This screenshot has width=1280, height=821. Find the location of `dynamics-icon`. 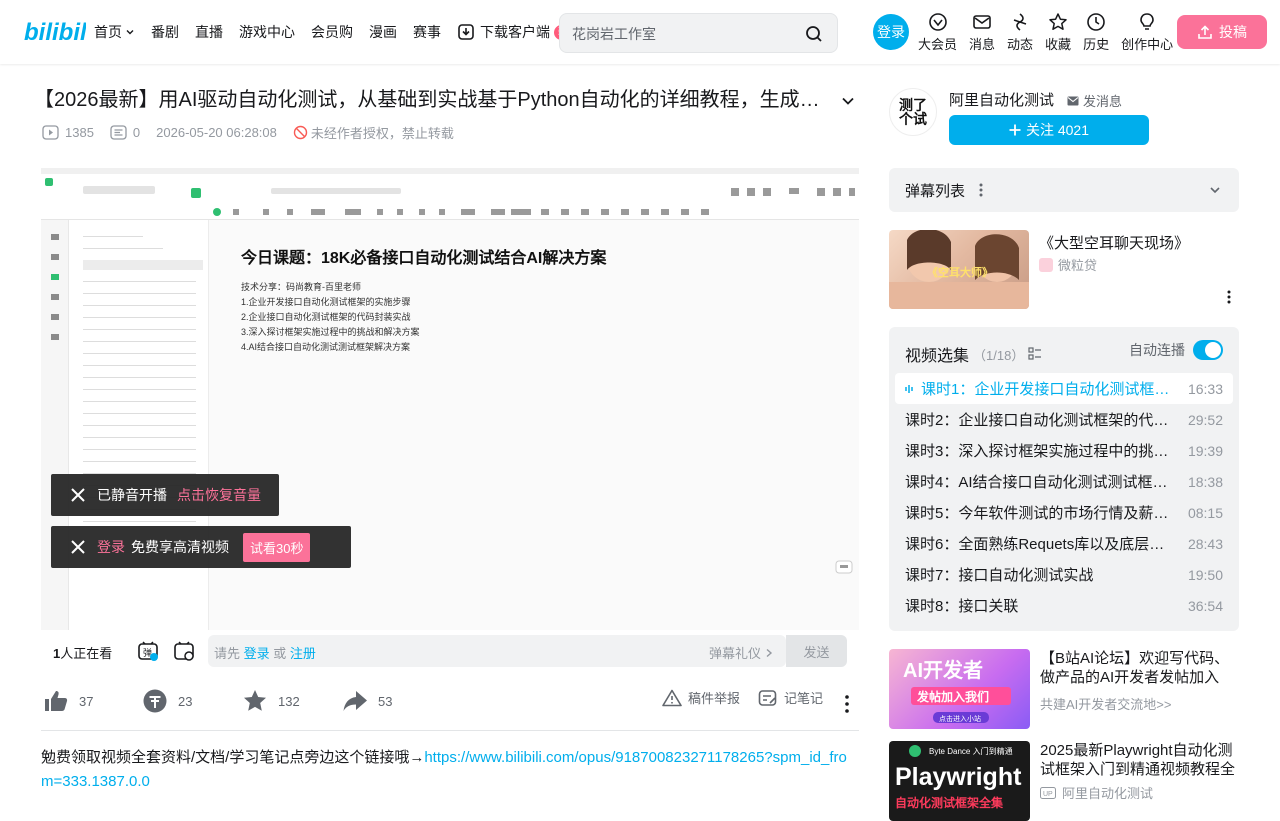

dynamics-icon is located at coordinates (1020, 22).